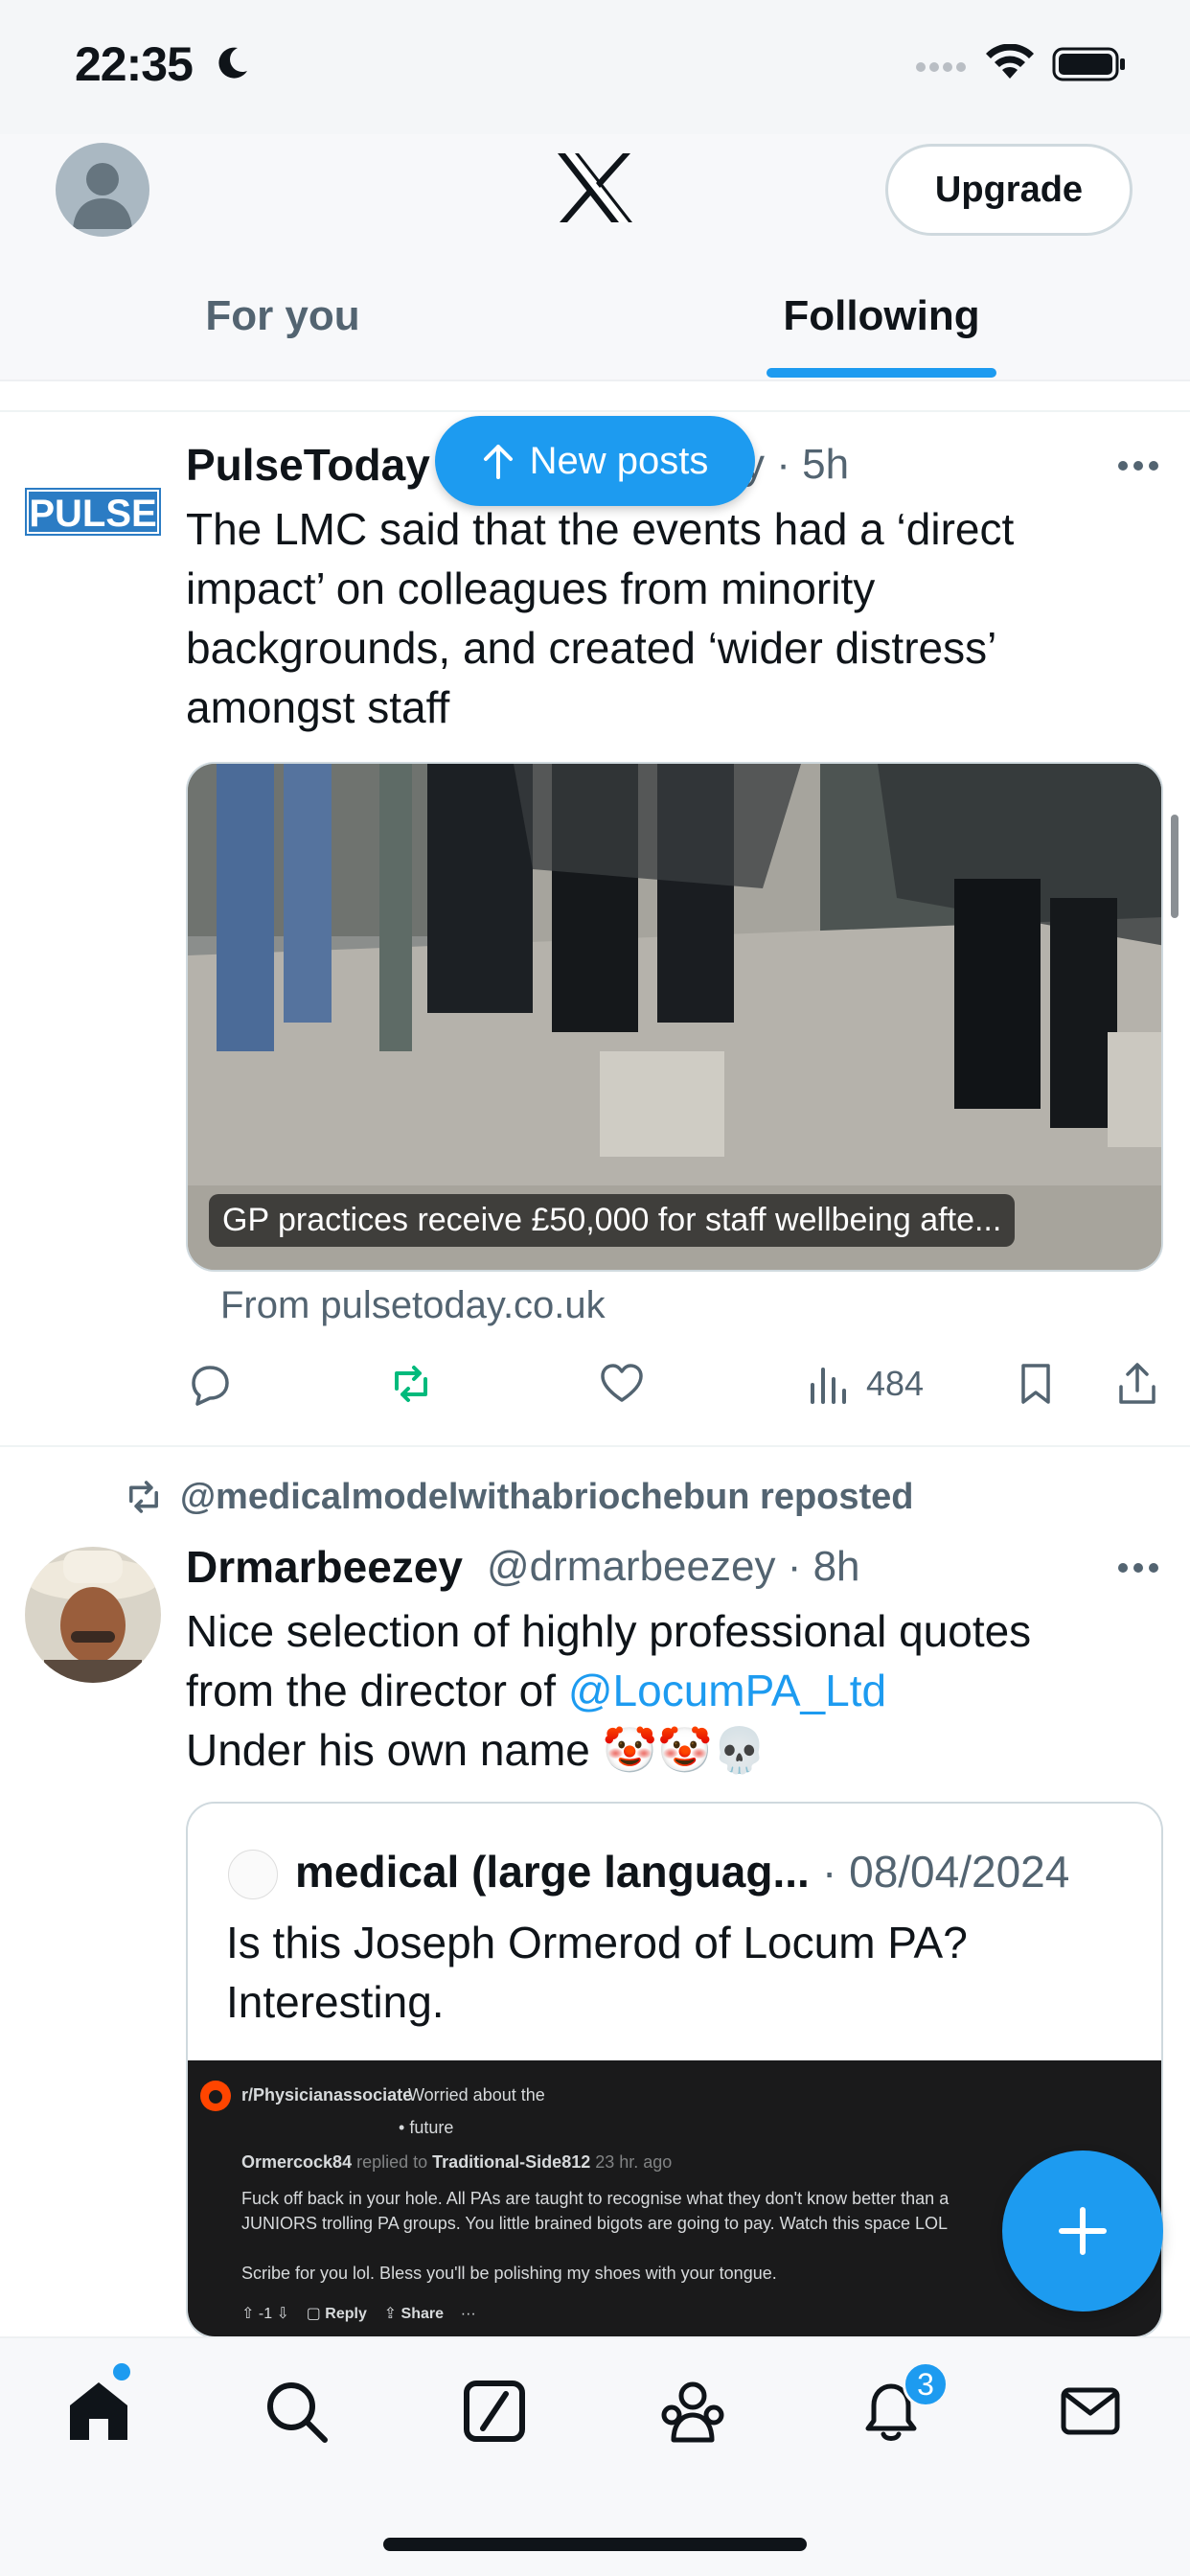 This screenshot has height=2576, width=1190. I want to click on comment-share-label: Share, so click(422, 2314).